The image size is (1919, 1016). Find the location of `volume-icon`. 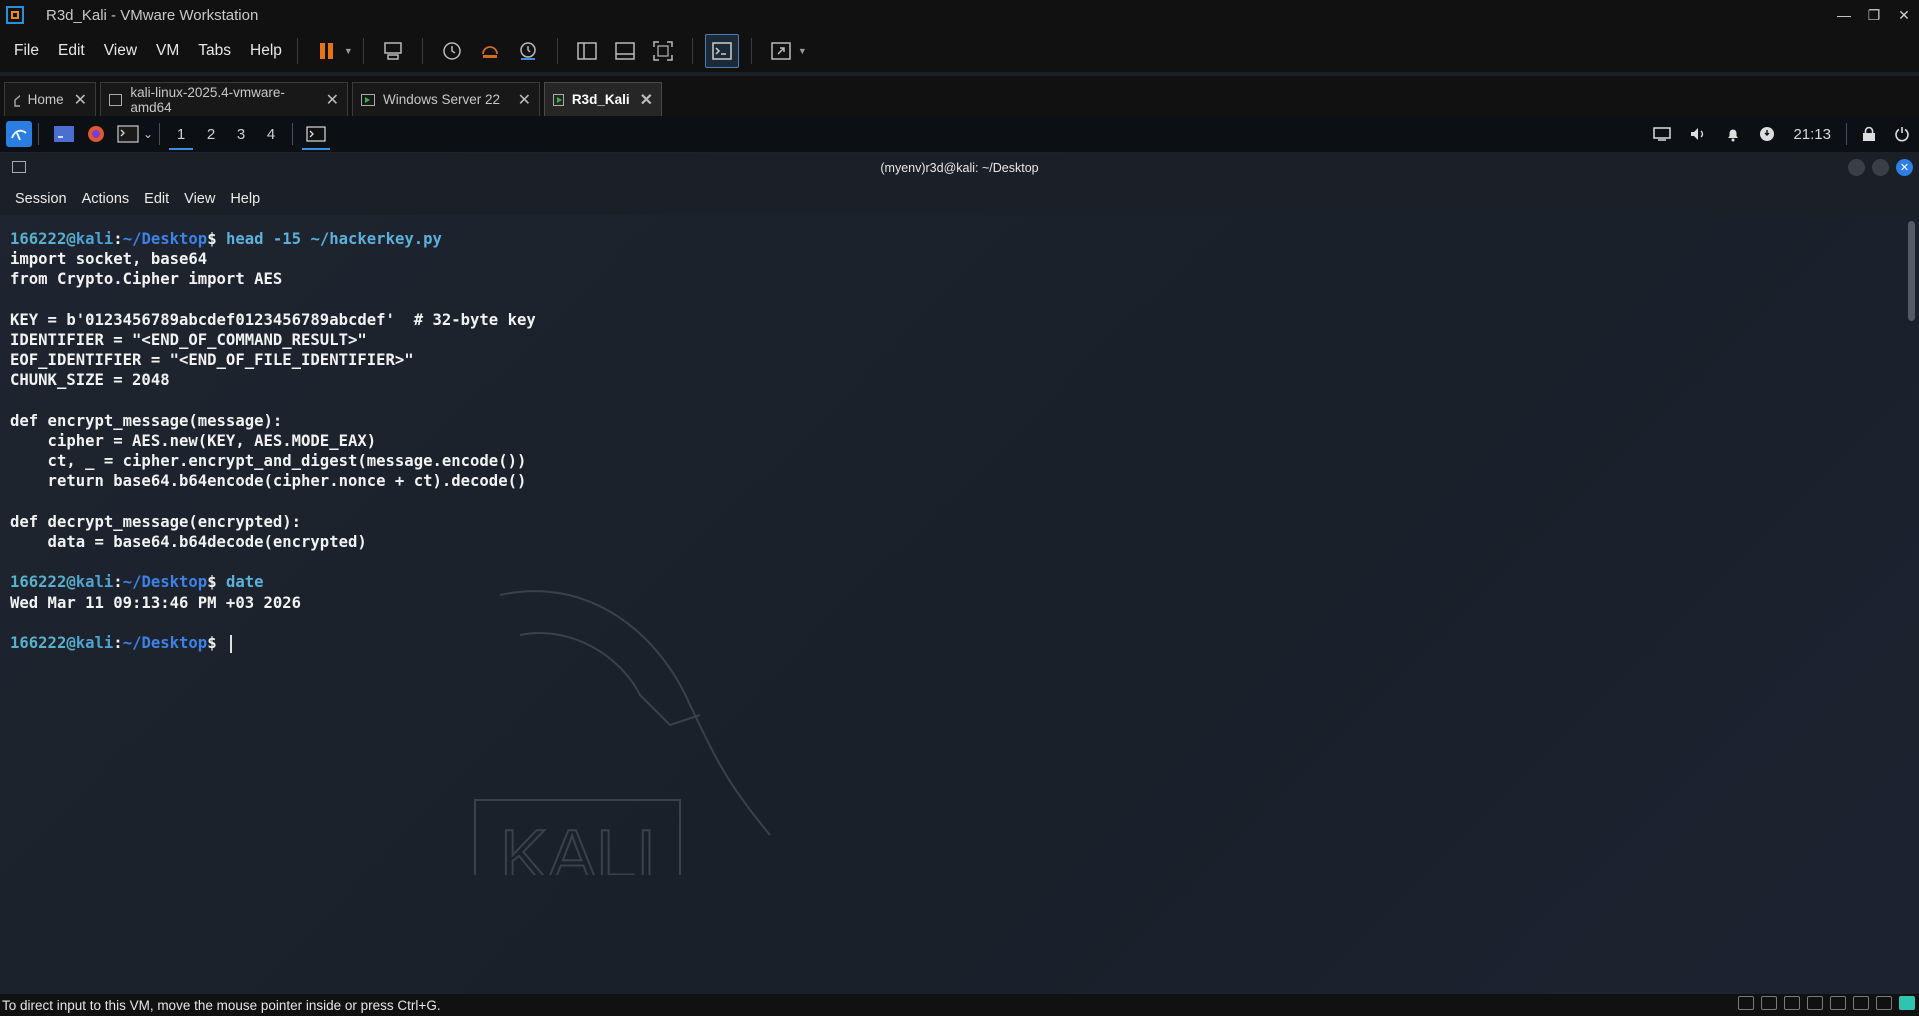

volume-icon is located at coordinates (1698, 134).